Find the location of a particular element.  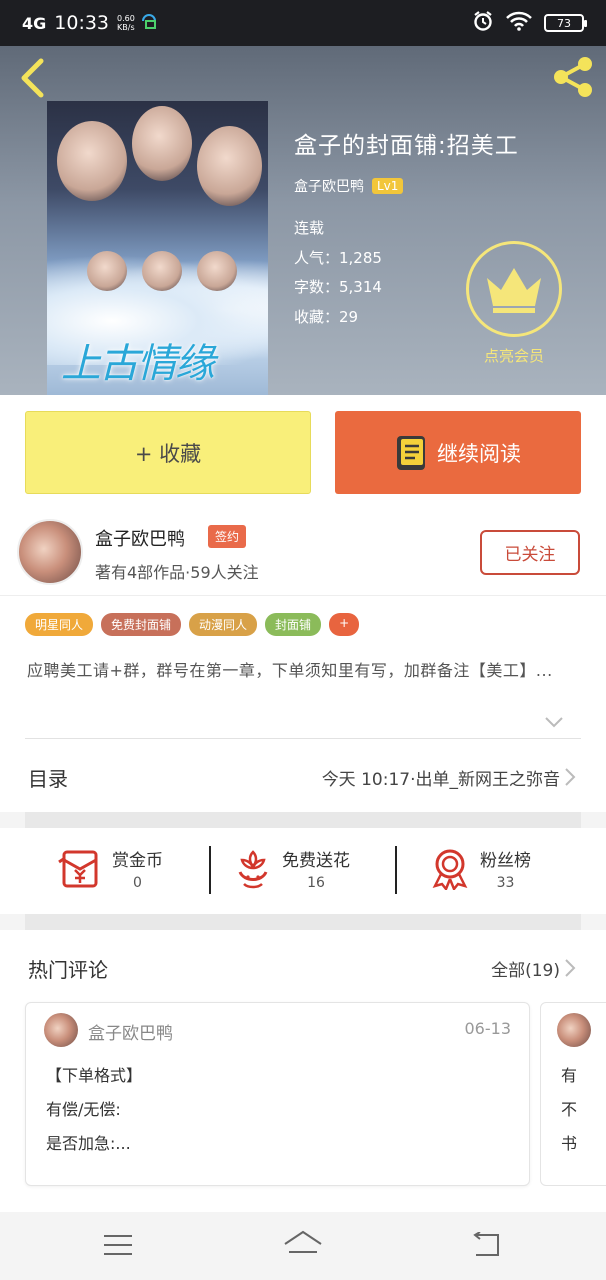

stat-value: 16 is located at coordinates (316, 883).